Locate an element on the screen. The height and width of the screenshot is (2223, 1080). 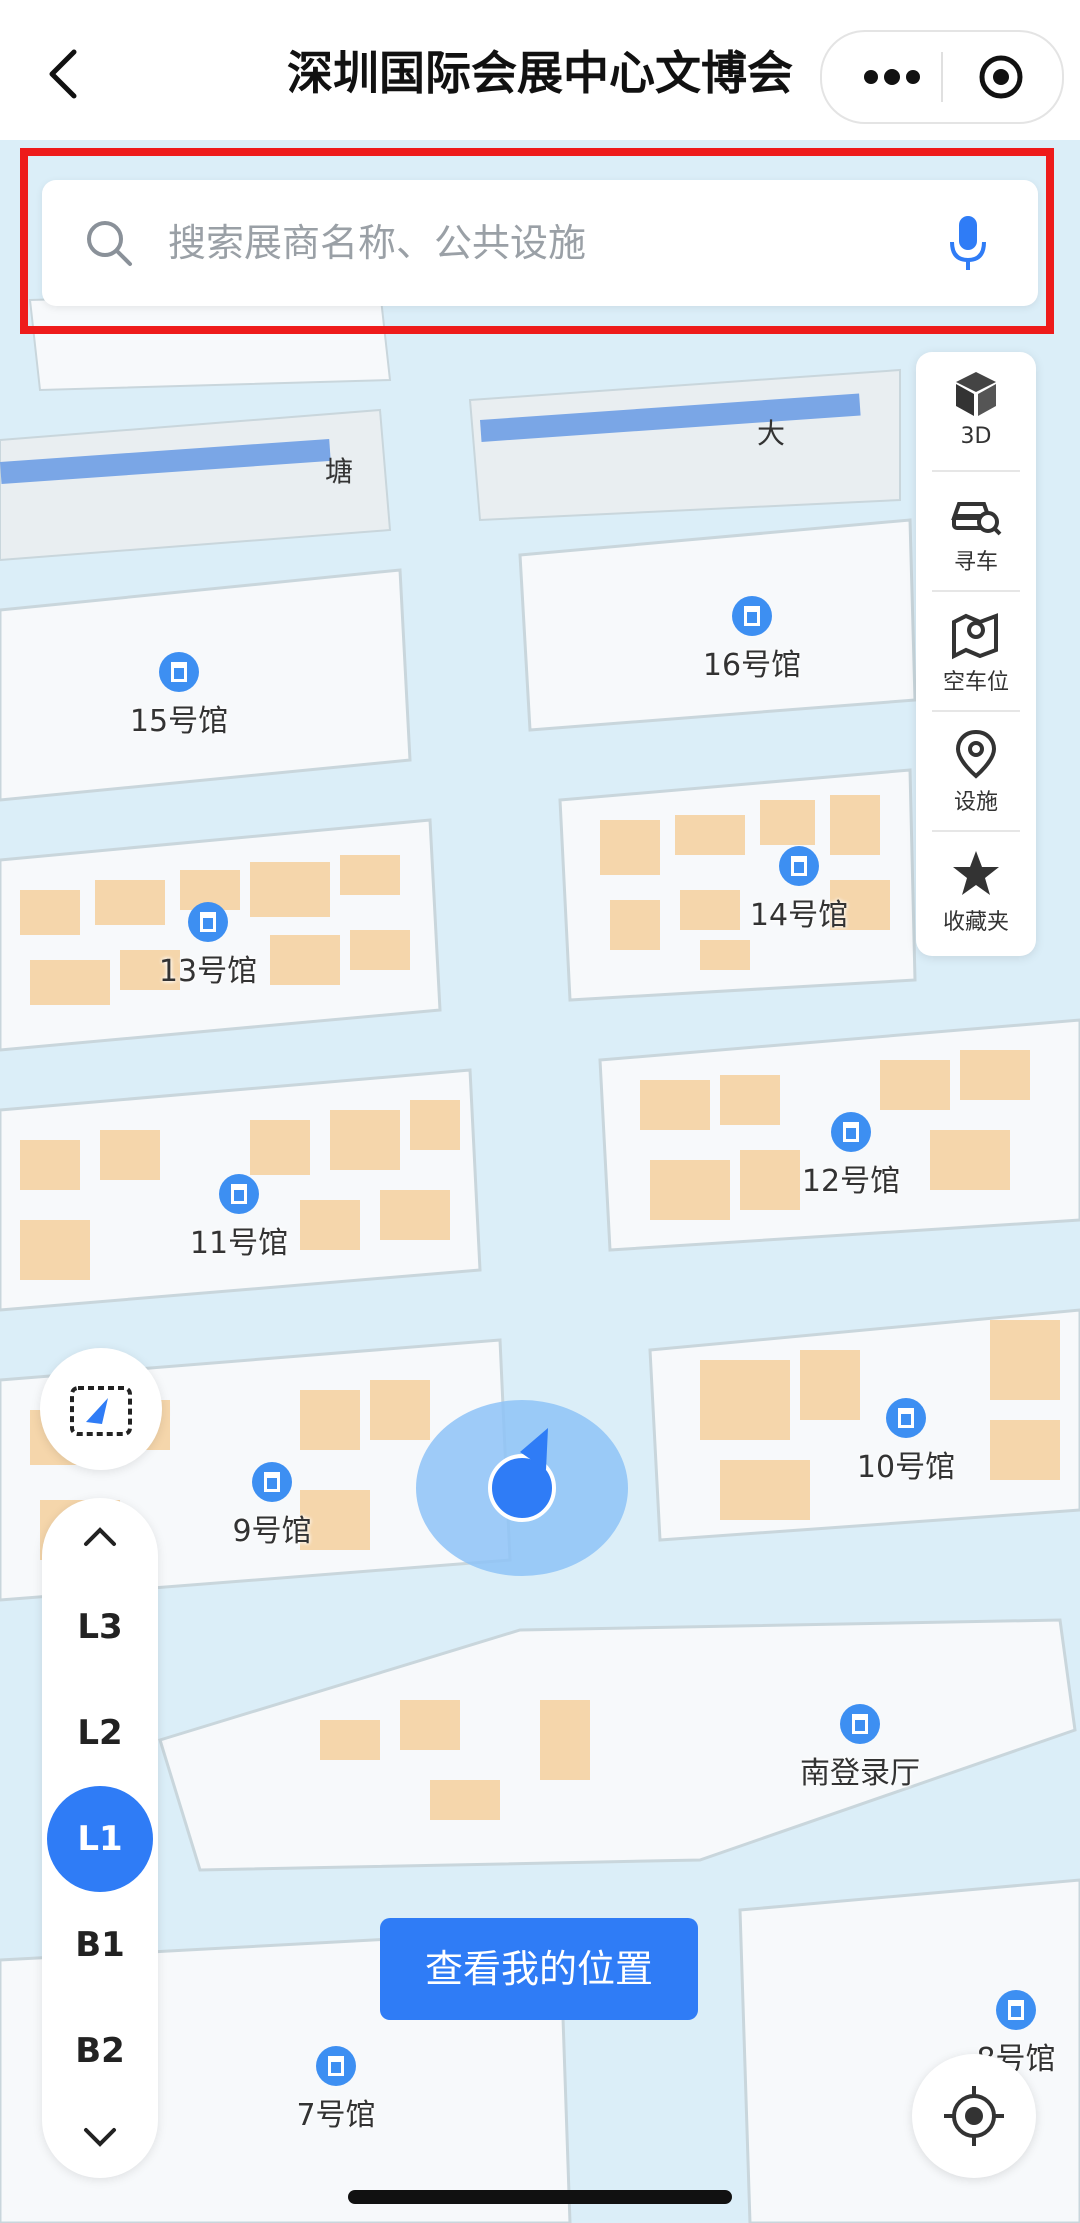
tool-empty-parking: 空车位 is located at coordinates (976, 652).